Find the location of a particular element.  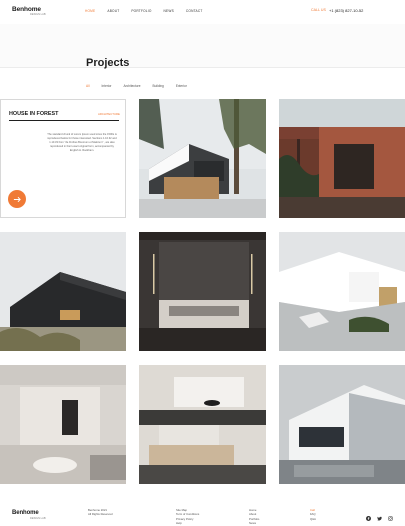

project-image-living-room is located at coordinates (202, 424).